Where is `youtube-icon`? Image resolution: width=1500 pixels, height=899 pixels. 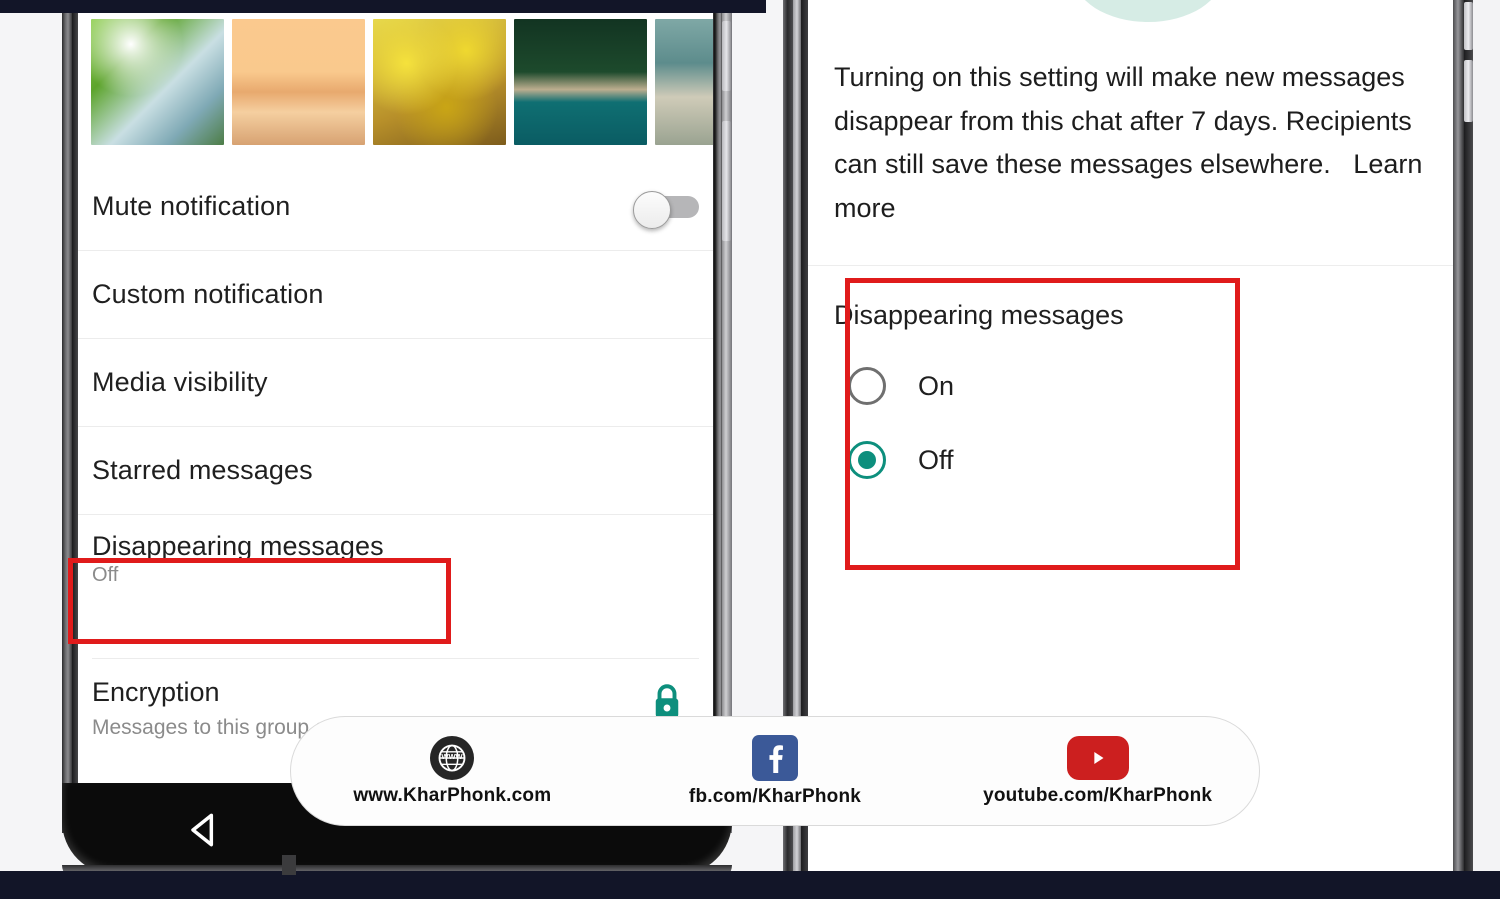
youtube-icon is located at coordinates (1097, 757).